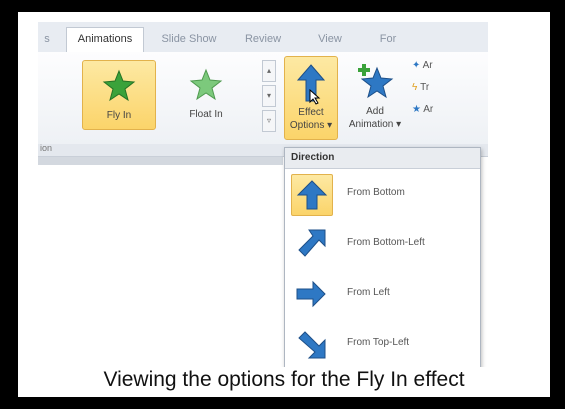  Describe the element at coordinates (47, 39) in the screenshot. I see `tab-partial: s` at that location.